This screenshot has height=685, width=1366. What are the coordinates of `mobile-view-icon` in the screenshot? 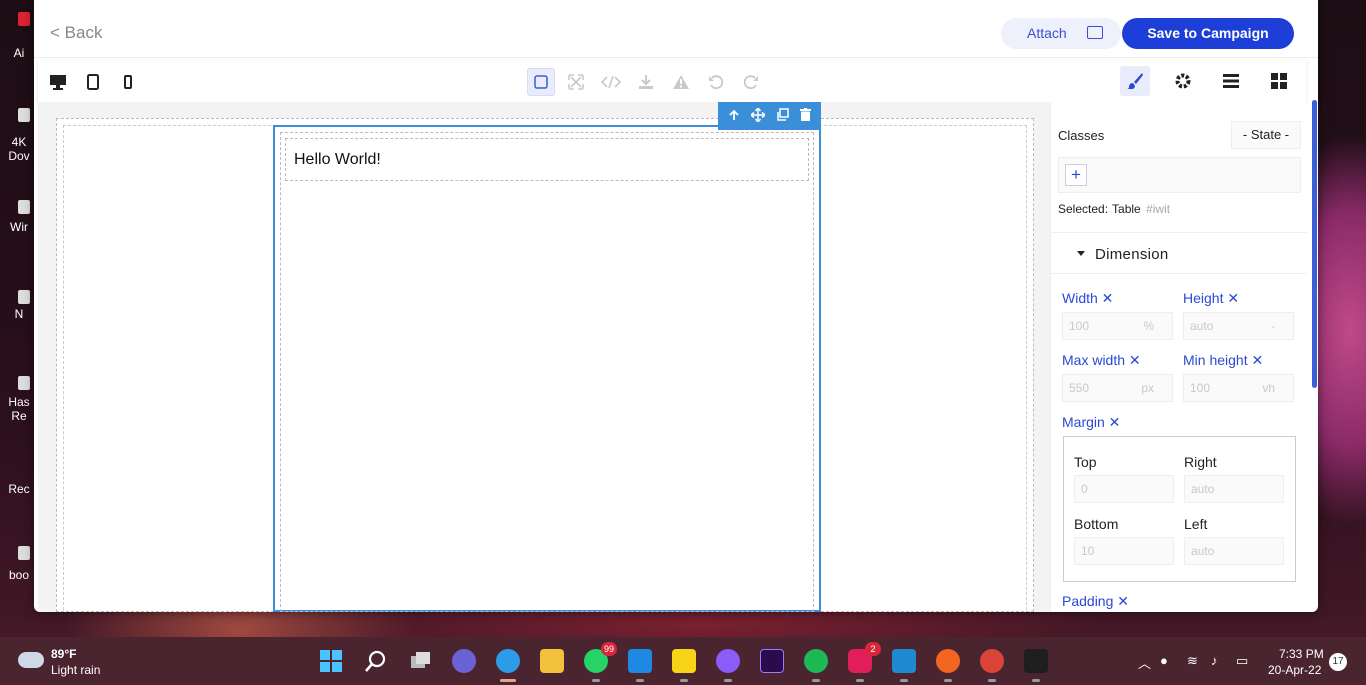 It's located at (128, 82).